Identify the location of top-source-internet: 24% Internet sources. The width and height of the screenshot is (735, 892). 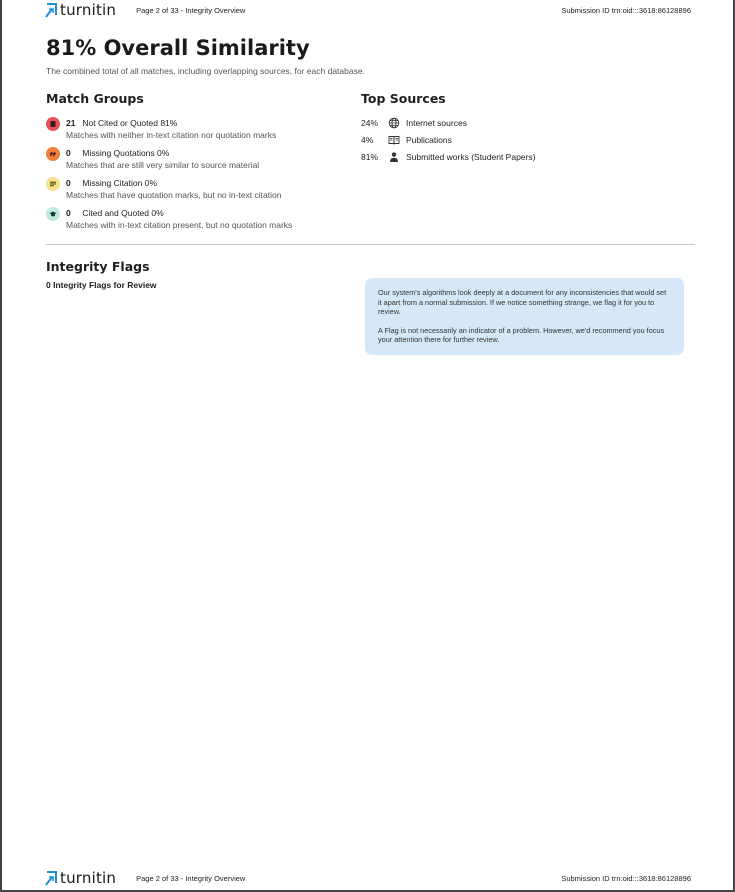
(526, 125).